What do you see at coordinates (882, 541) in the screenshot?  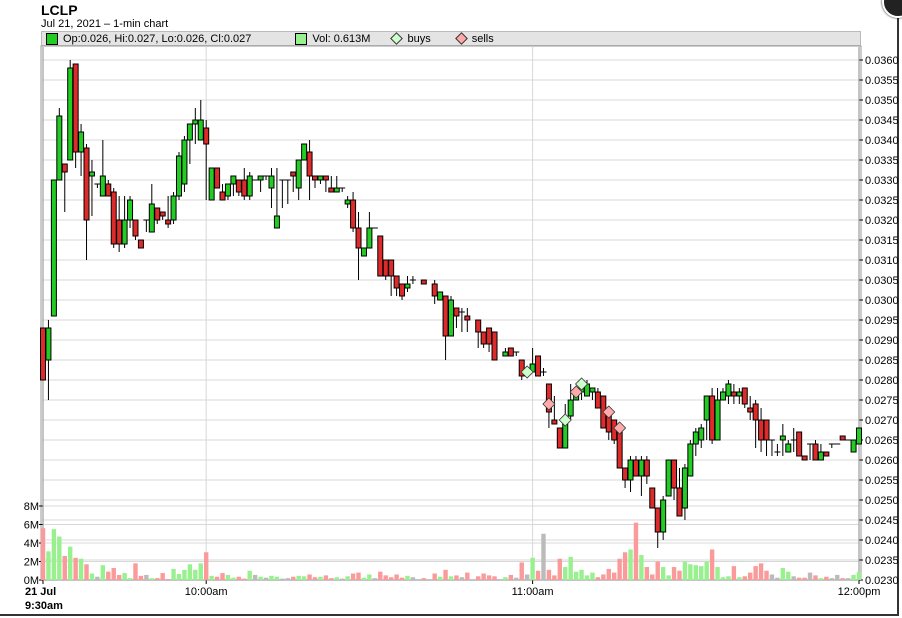 I see `price-tick-label: 0.0240` at bounding box center [882, 541].